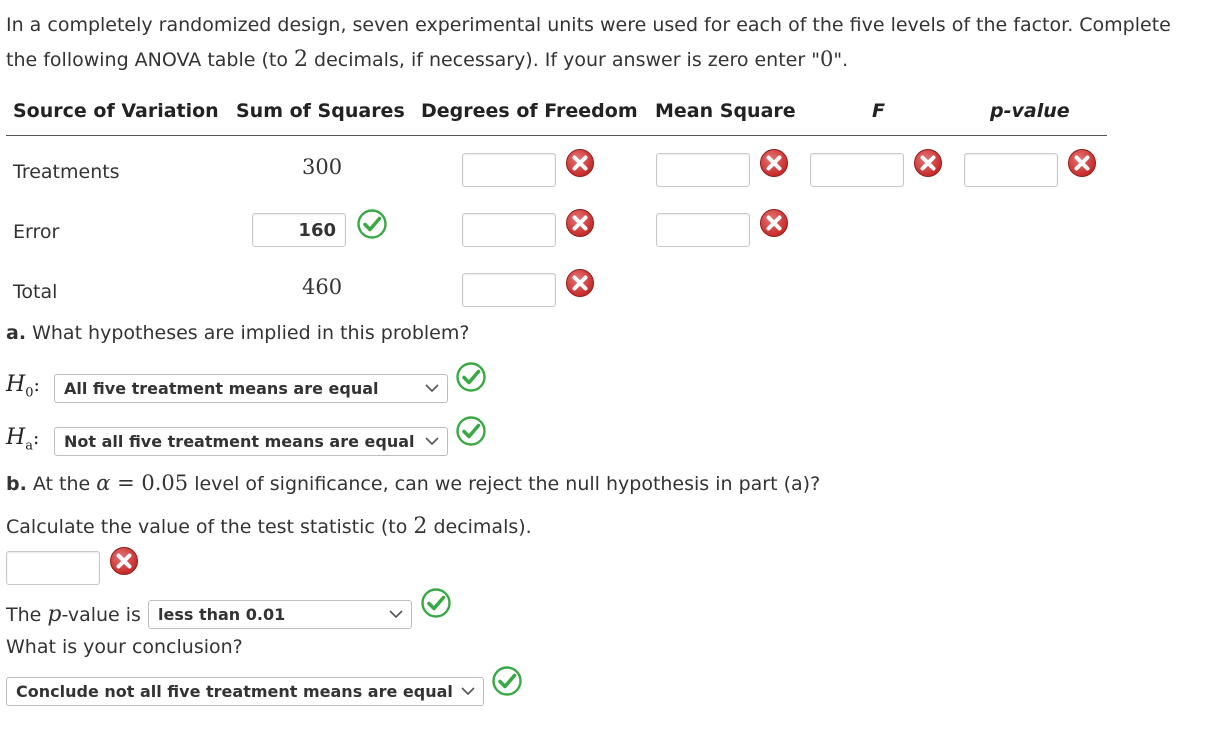 The width and height of the screenshot is (1210, 742). What do you see at coordinates (35, 292) in the screenshot?
I see `row-label-total: Total` at bounding box center [35, 292].